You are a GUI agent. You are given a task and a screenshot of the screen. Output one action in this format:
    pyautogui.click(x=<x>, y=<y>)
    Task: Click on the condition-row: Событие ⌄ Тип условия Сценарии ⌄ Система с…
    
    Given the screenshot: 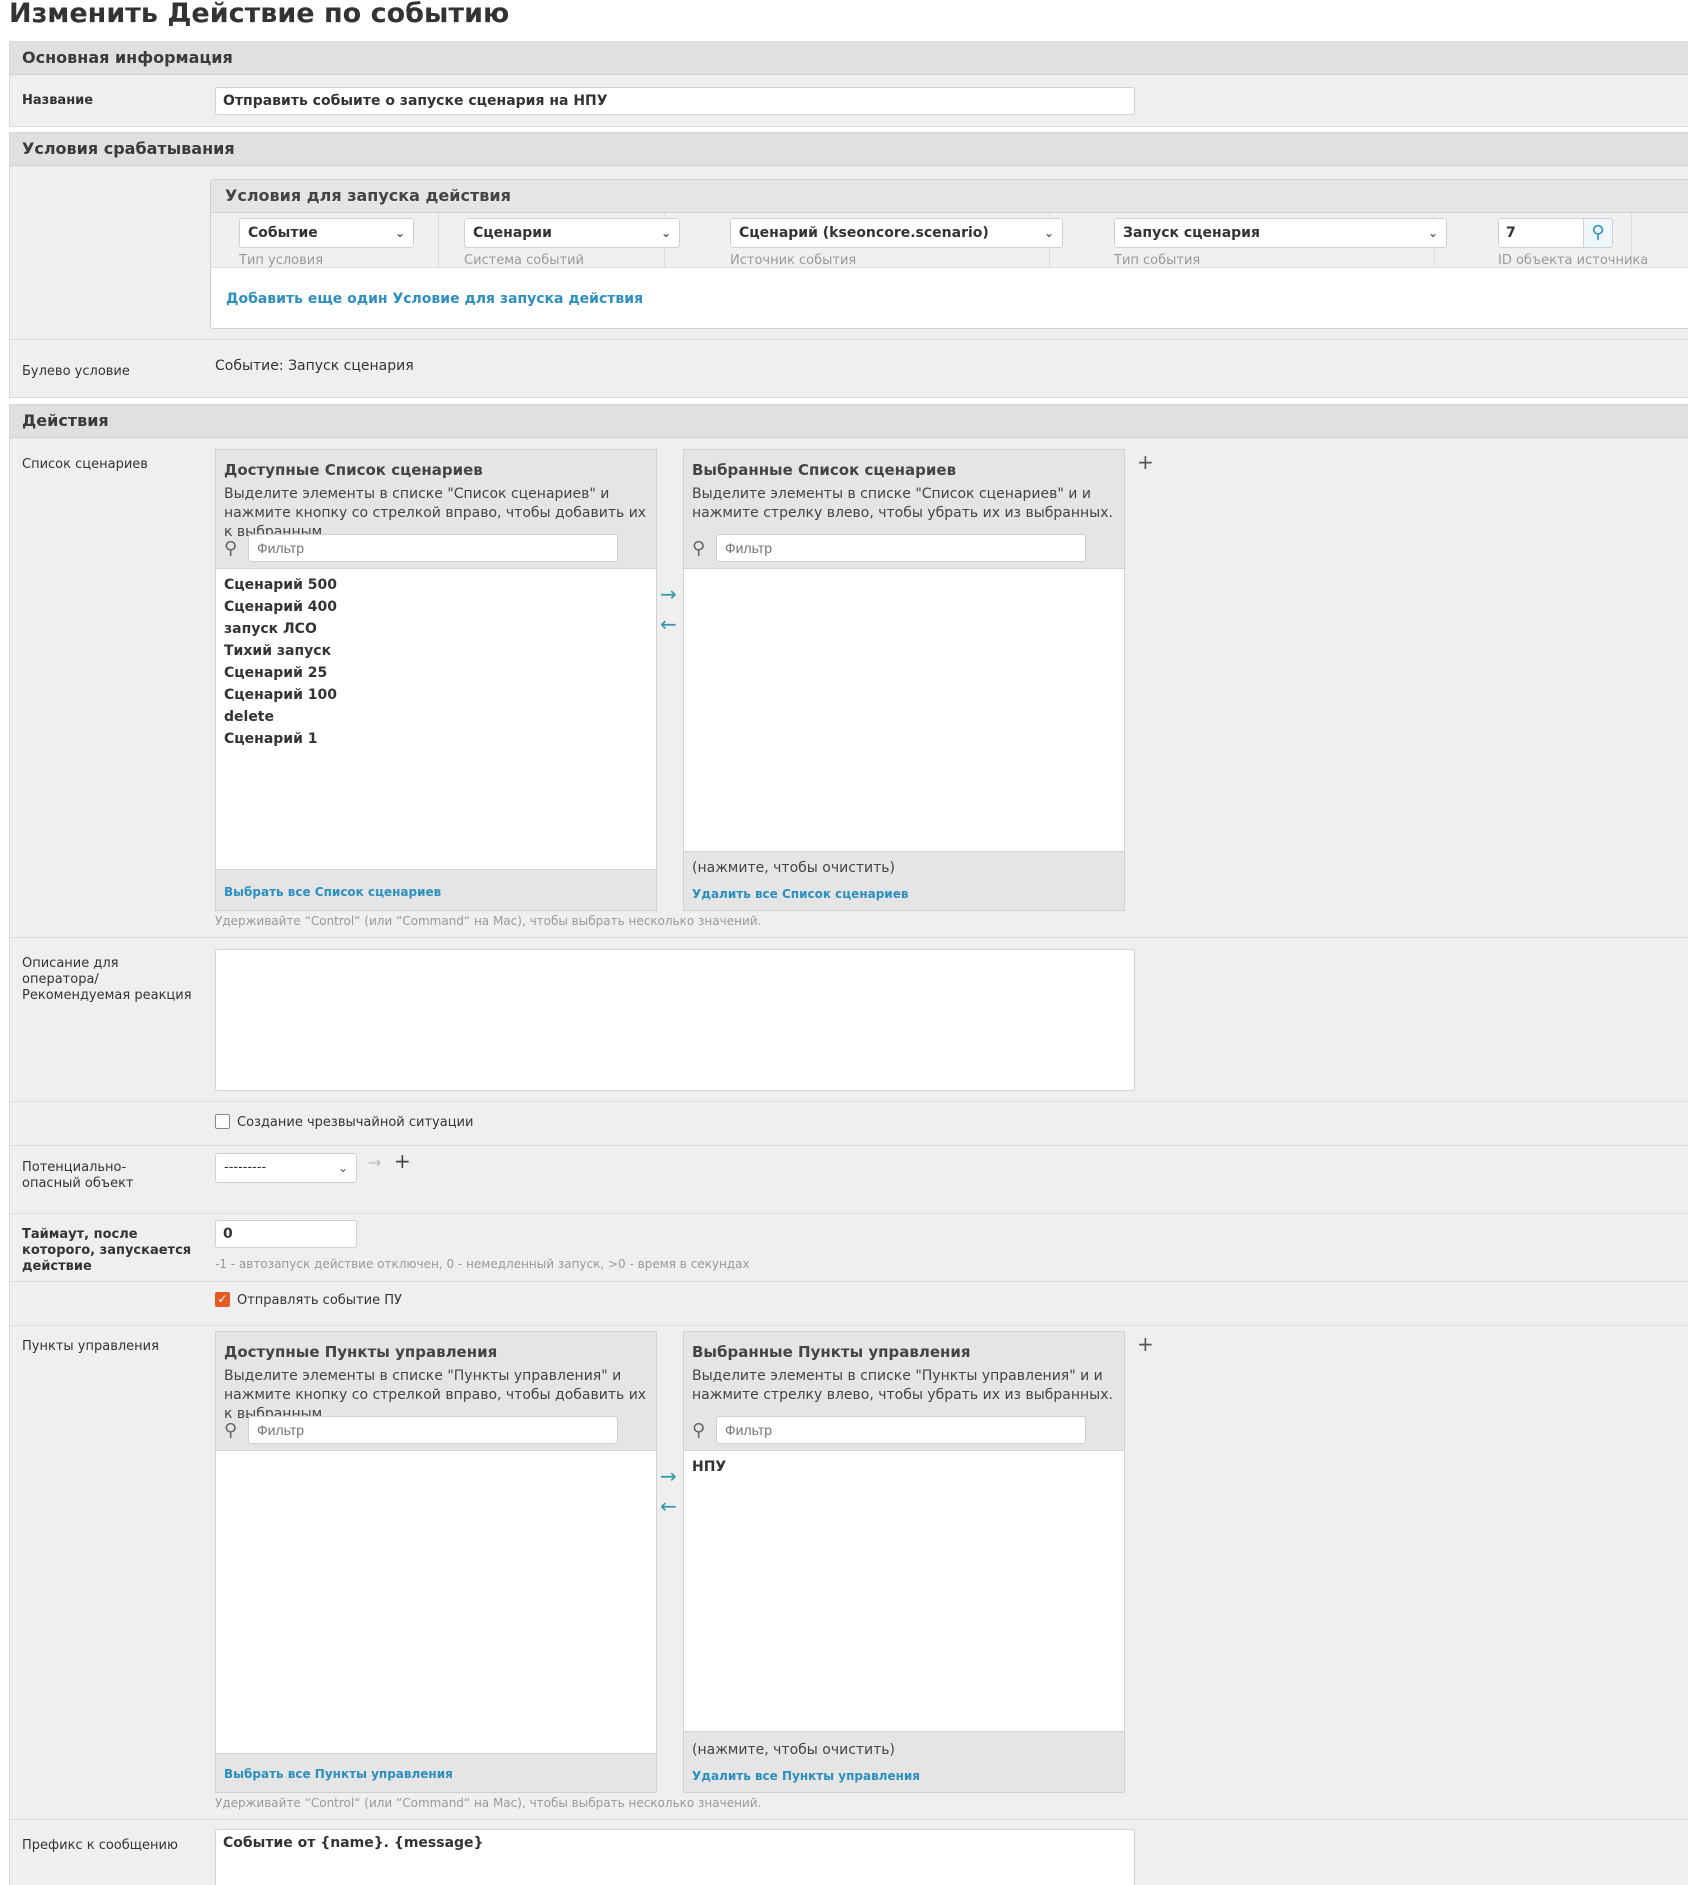 What is the action you would take?
    pyautogui.click(x=949, y=240)
    